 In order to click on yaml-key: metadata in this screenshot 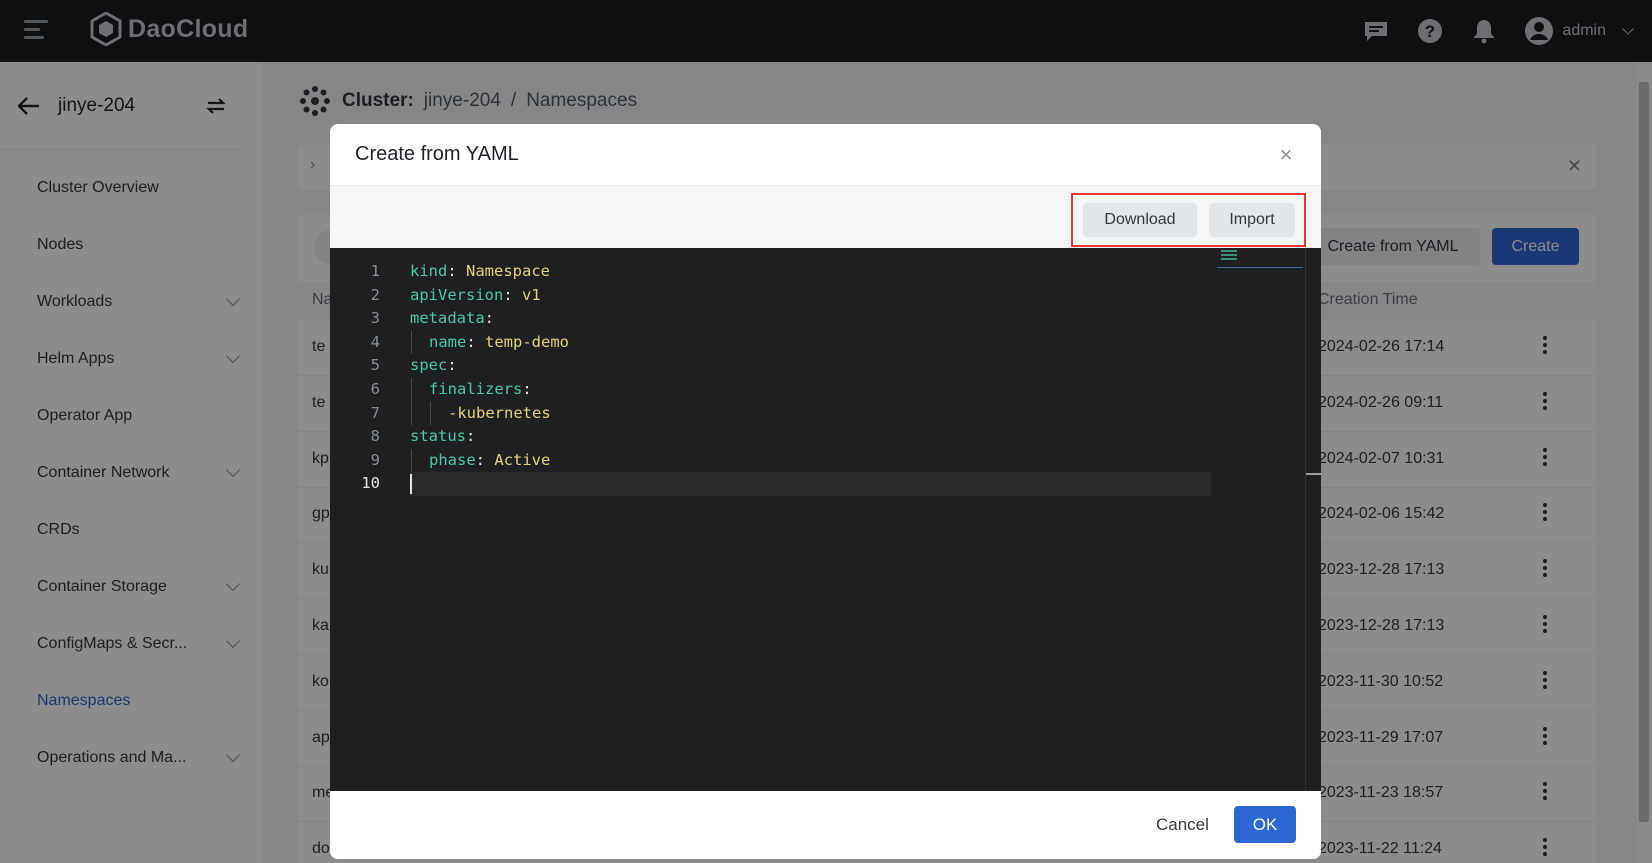, I will do `click(447, 318)`.